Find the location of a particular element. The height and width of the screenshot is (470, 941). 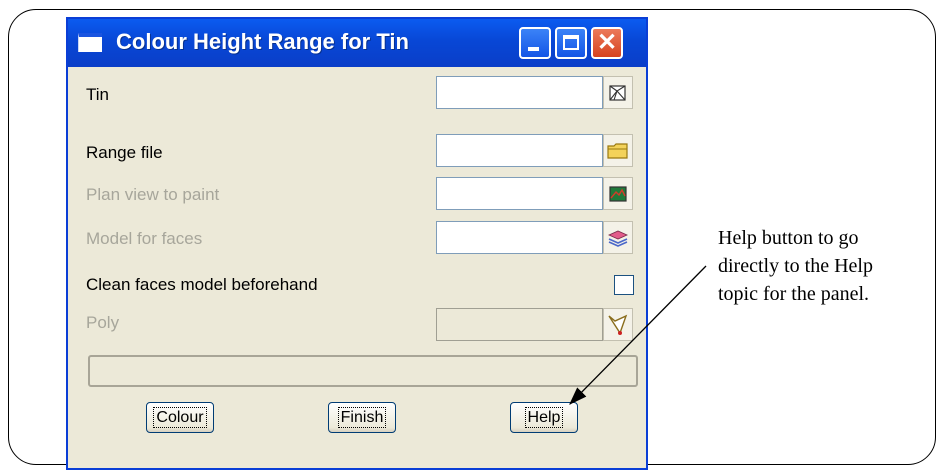

callout-arrow is located at coordinates (638, 335).